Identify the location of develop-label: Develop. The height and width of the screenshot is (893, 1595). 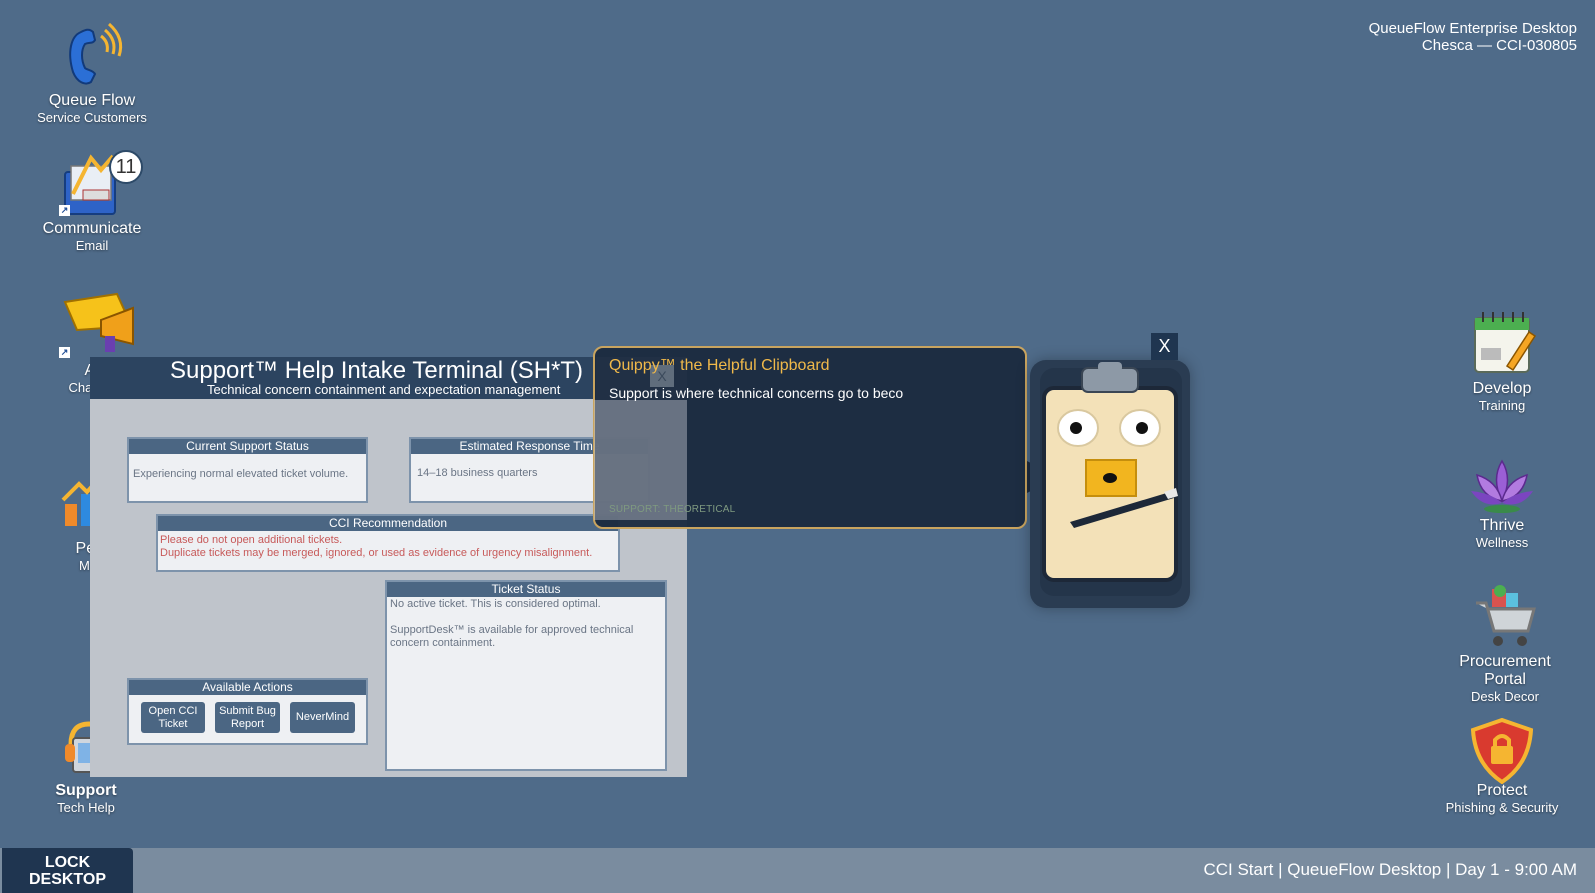
(1502, 388).